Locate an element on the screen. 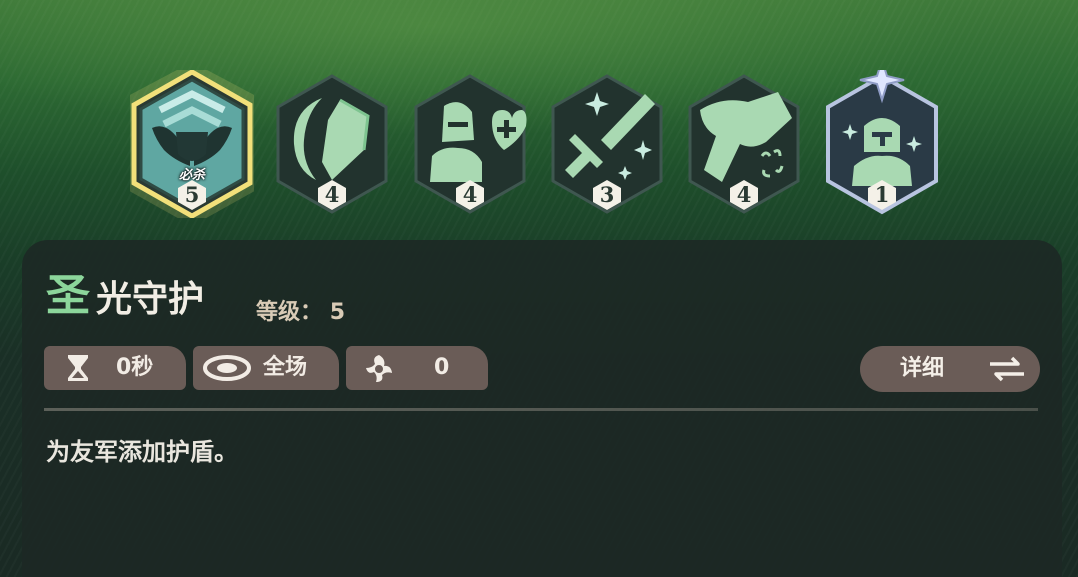 This screenshot has height=577, width=1078. skill-level: 5 is located at coordinates (192, 194).